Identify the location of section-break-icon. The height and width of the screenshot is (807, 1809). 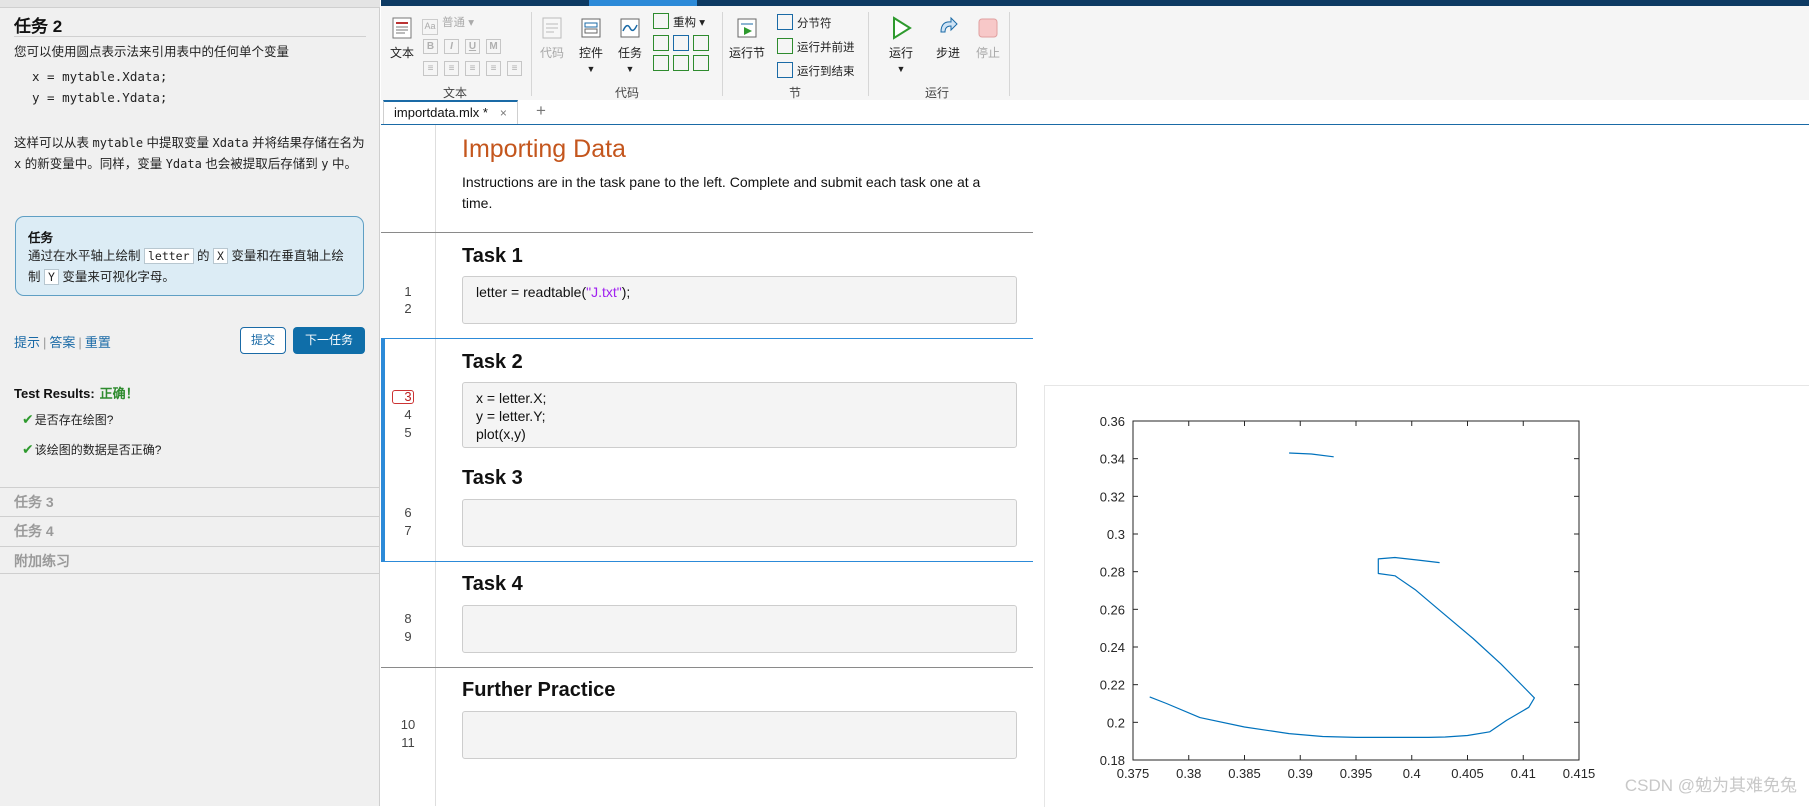
(785, 22).